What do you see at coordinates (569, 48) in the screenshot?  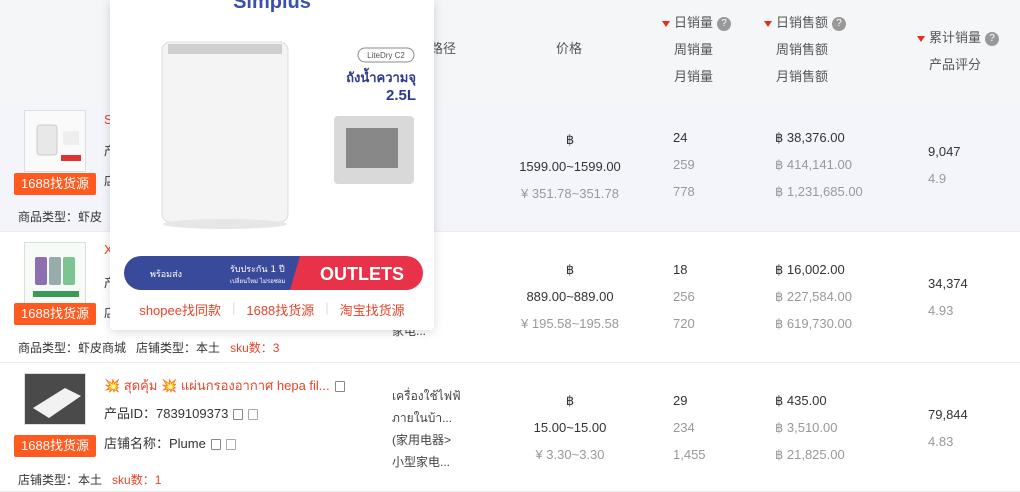 I see `header-price: 价格` at bounding box center [569, 48].